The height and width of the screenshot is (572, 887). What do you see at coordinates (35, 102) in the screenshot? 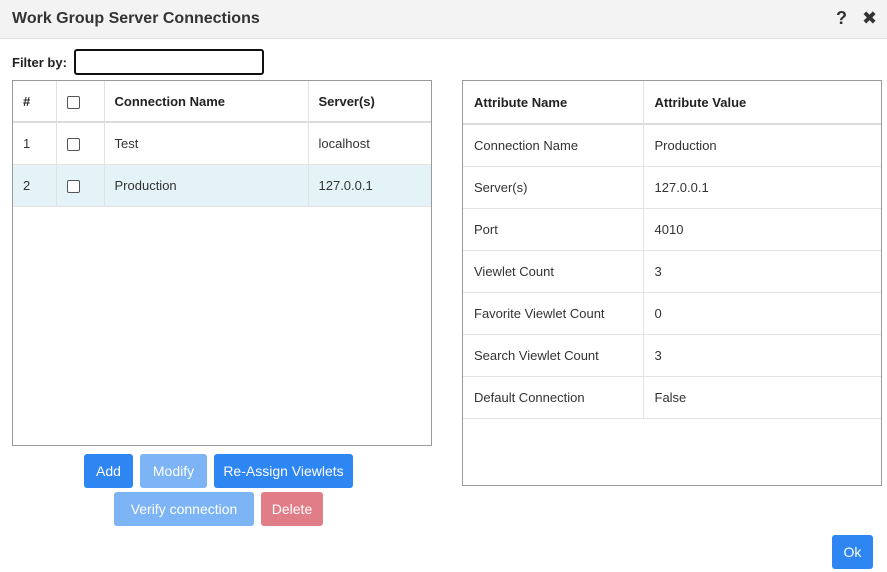
I see `header-number: #` at bounding box center [35, 102].